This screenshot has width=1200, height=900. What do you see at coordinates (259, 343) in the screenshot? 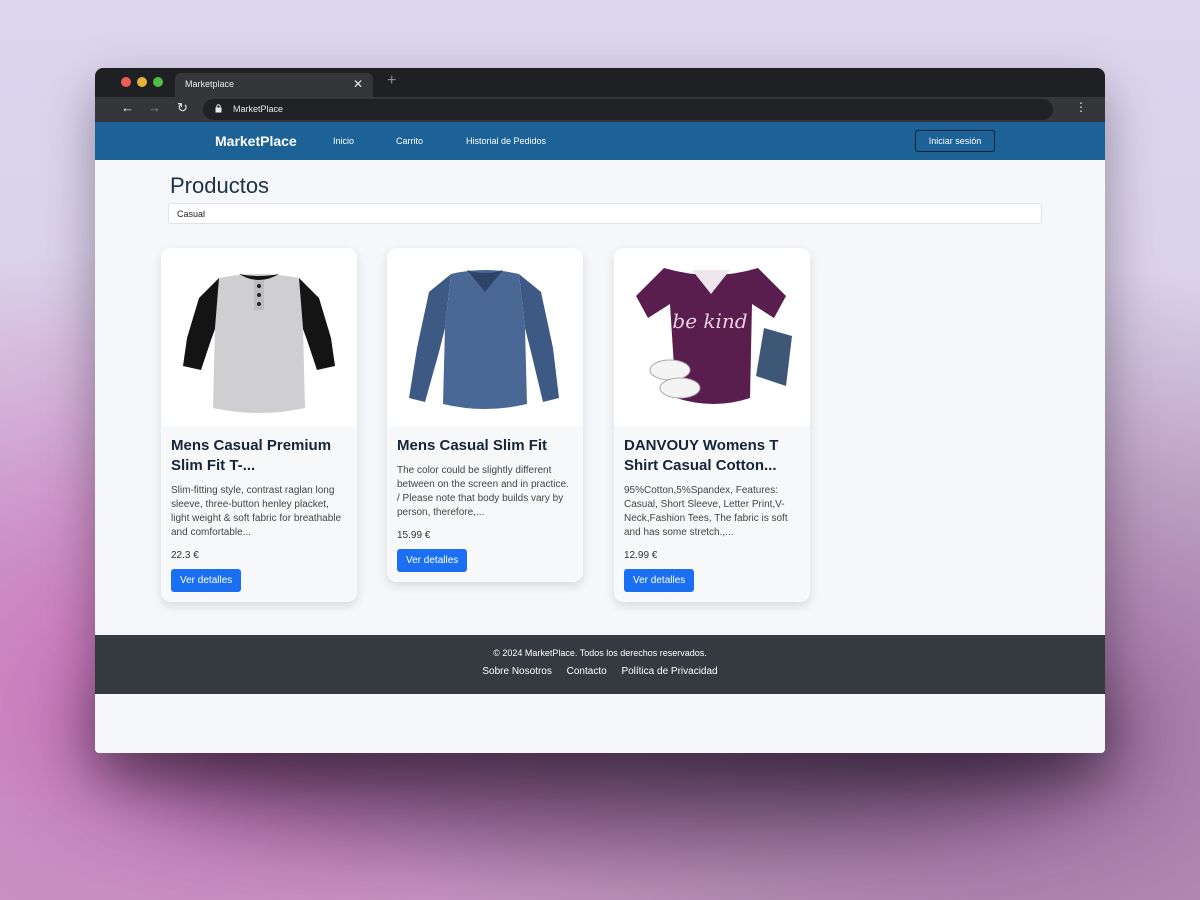
I see `raglan-henley-shirt-icon` at bounding box center [259, 343].